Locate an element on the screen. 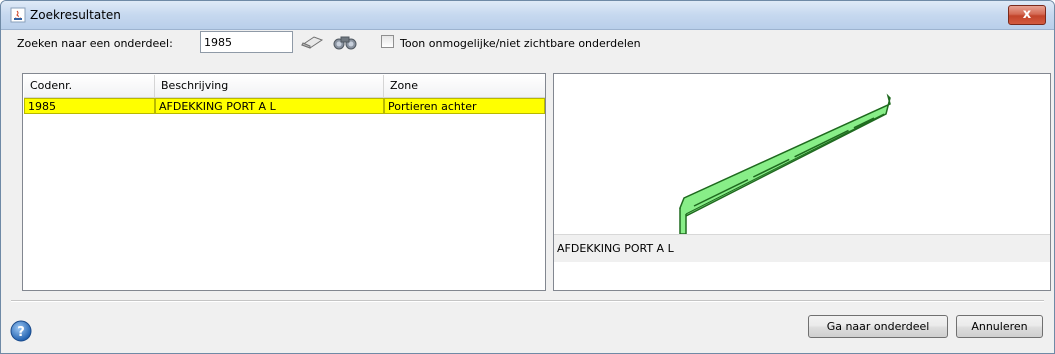 The height and width of the screenshot is (354, 1055). column-header-code: Codenr. is located at coordinates (89, 86).